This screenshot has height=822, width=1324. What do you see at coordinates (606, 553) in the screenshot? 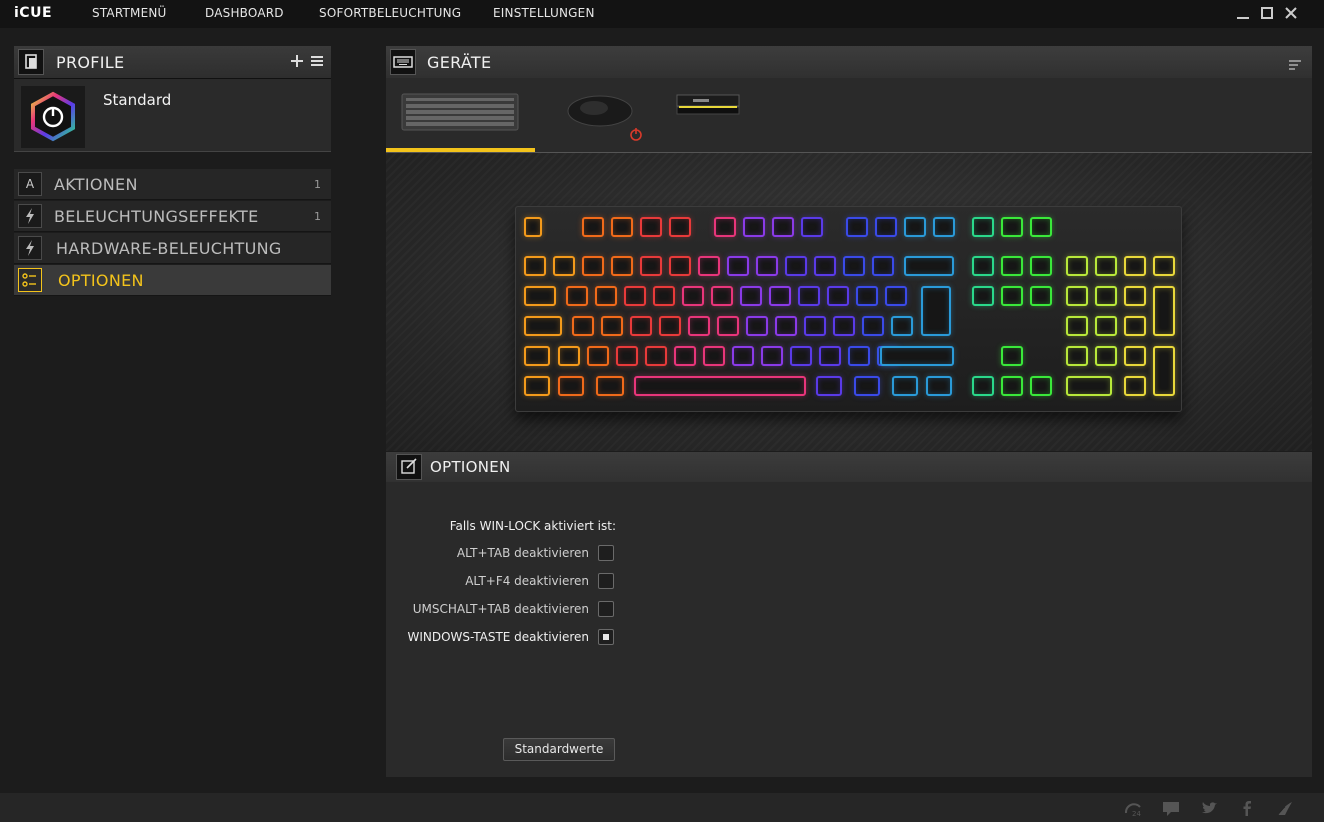
I see `checkbox-alt-tab` at bounding box center [606, 553].